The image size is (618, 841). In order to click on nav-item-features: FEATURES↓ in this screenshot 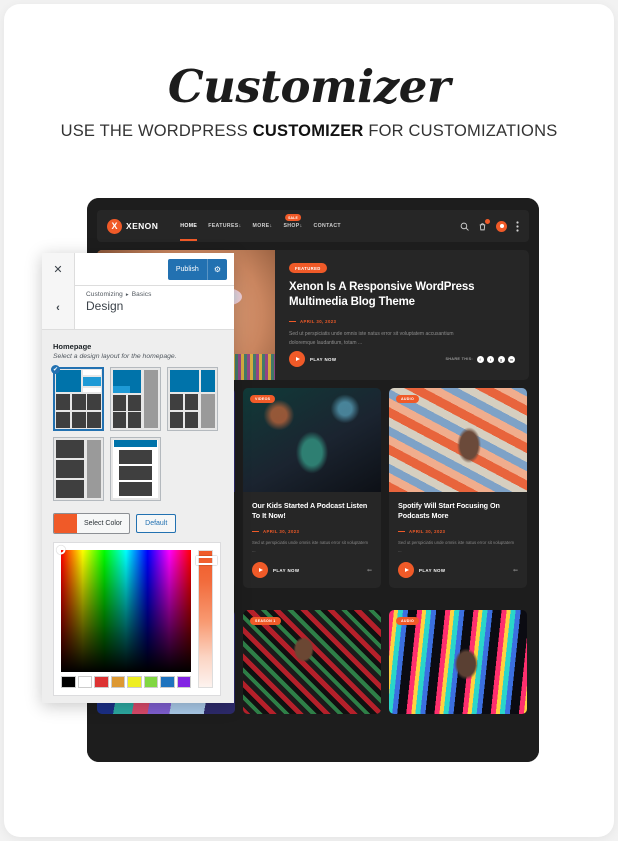, I will do `click(224, 226)`.